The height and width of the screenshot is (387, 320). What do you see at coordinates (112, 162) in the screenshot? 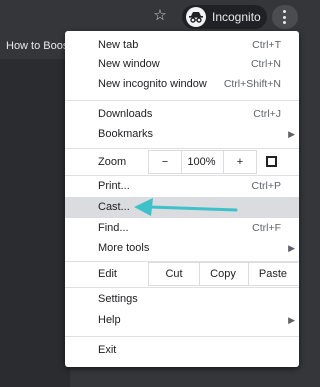
I see `zoom-label: Zoom` at bounding box center [112, 162].